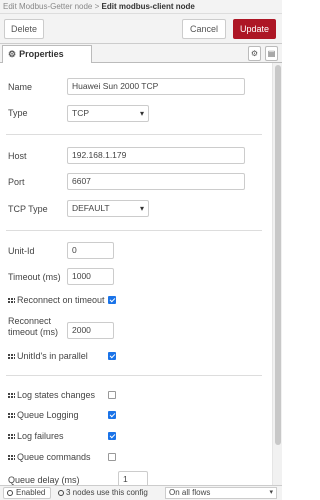  Describe the element at coordinates (254, 29) in the screenshot. I see `update-button: Update` at that location.